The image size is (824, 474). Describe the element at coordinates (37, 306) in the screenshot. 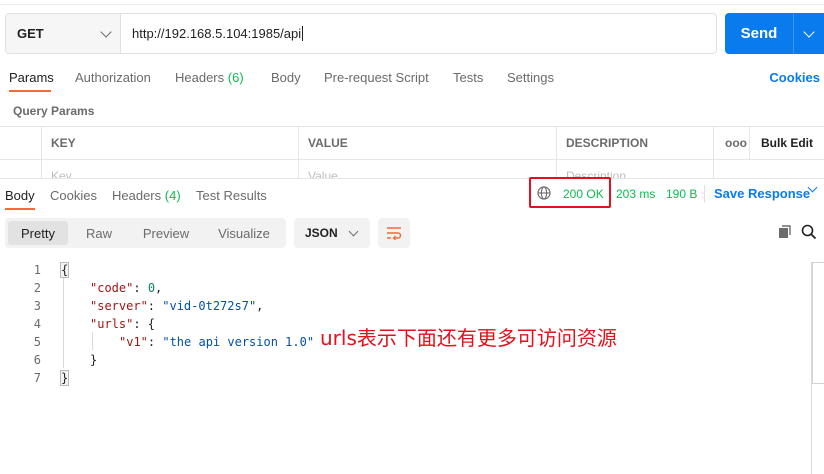

I see `line-number: 3` at that location.